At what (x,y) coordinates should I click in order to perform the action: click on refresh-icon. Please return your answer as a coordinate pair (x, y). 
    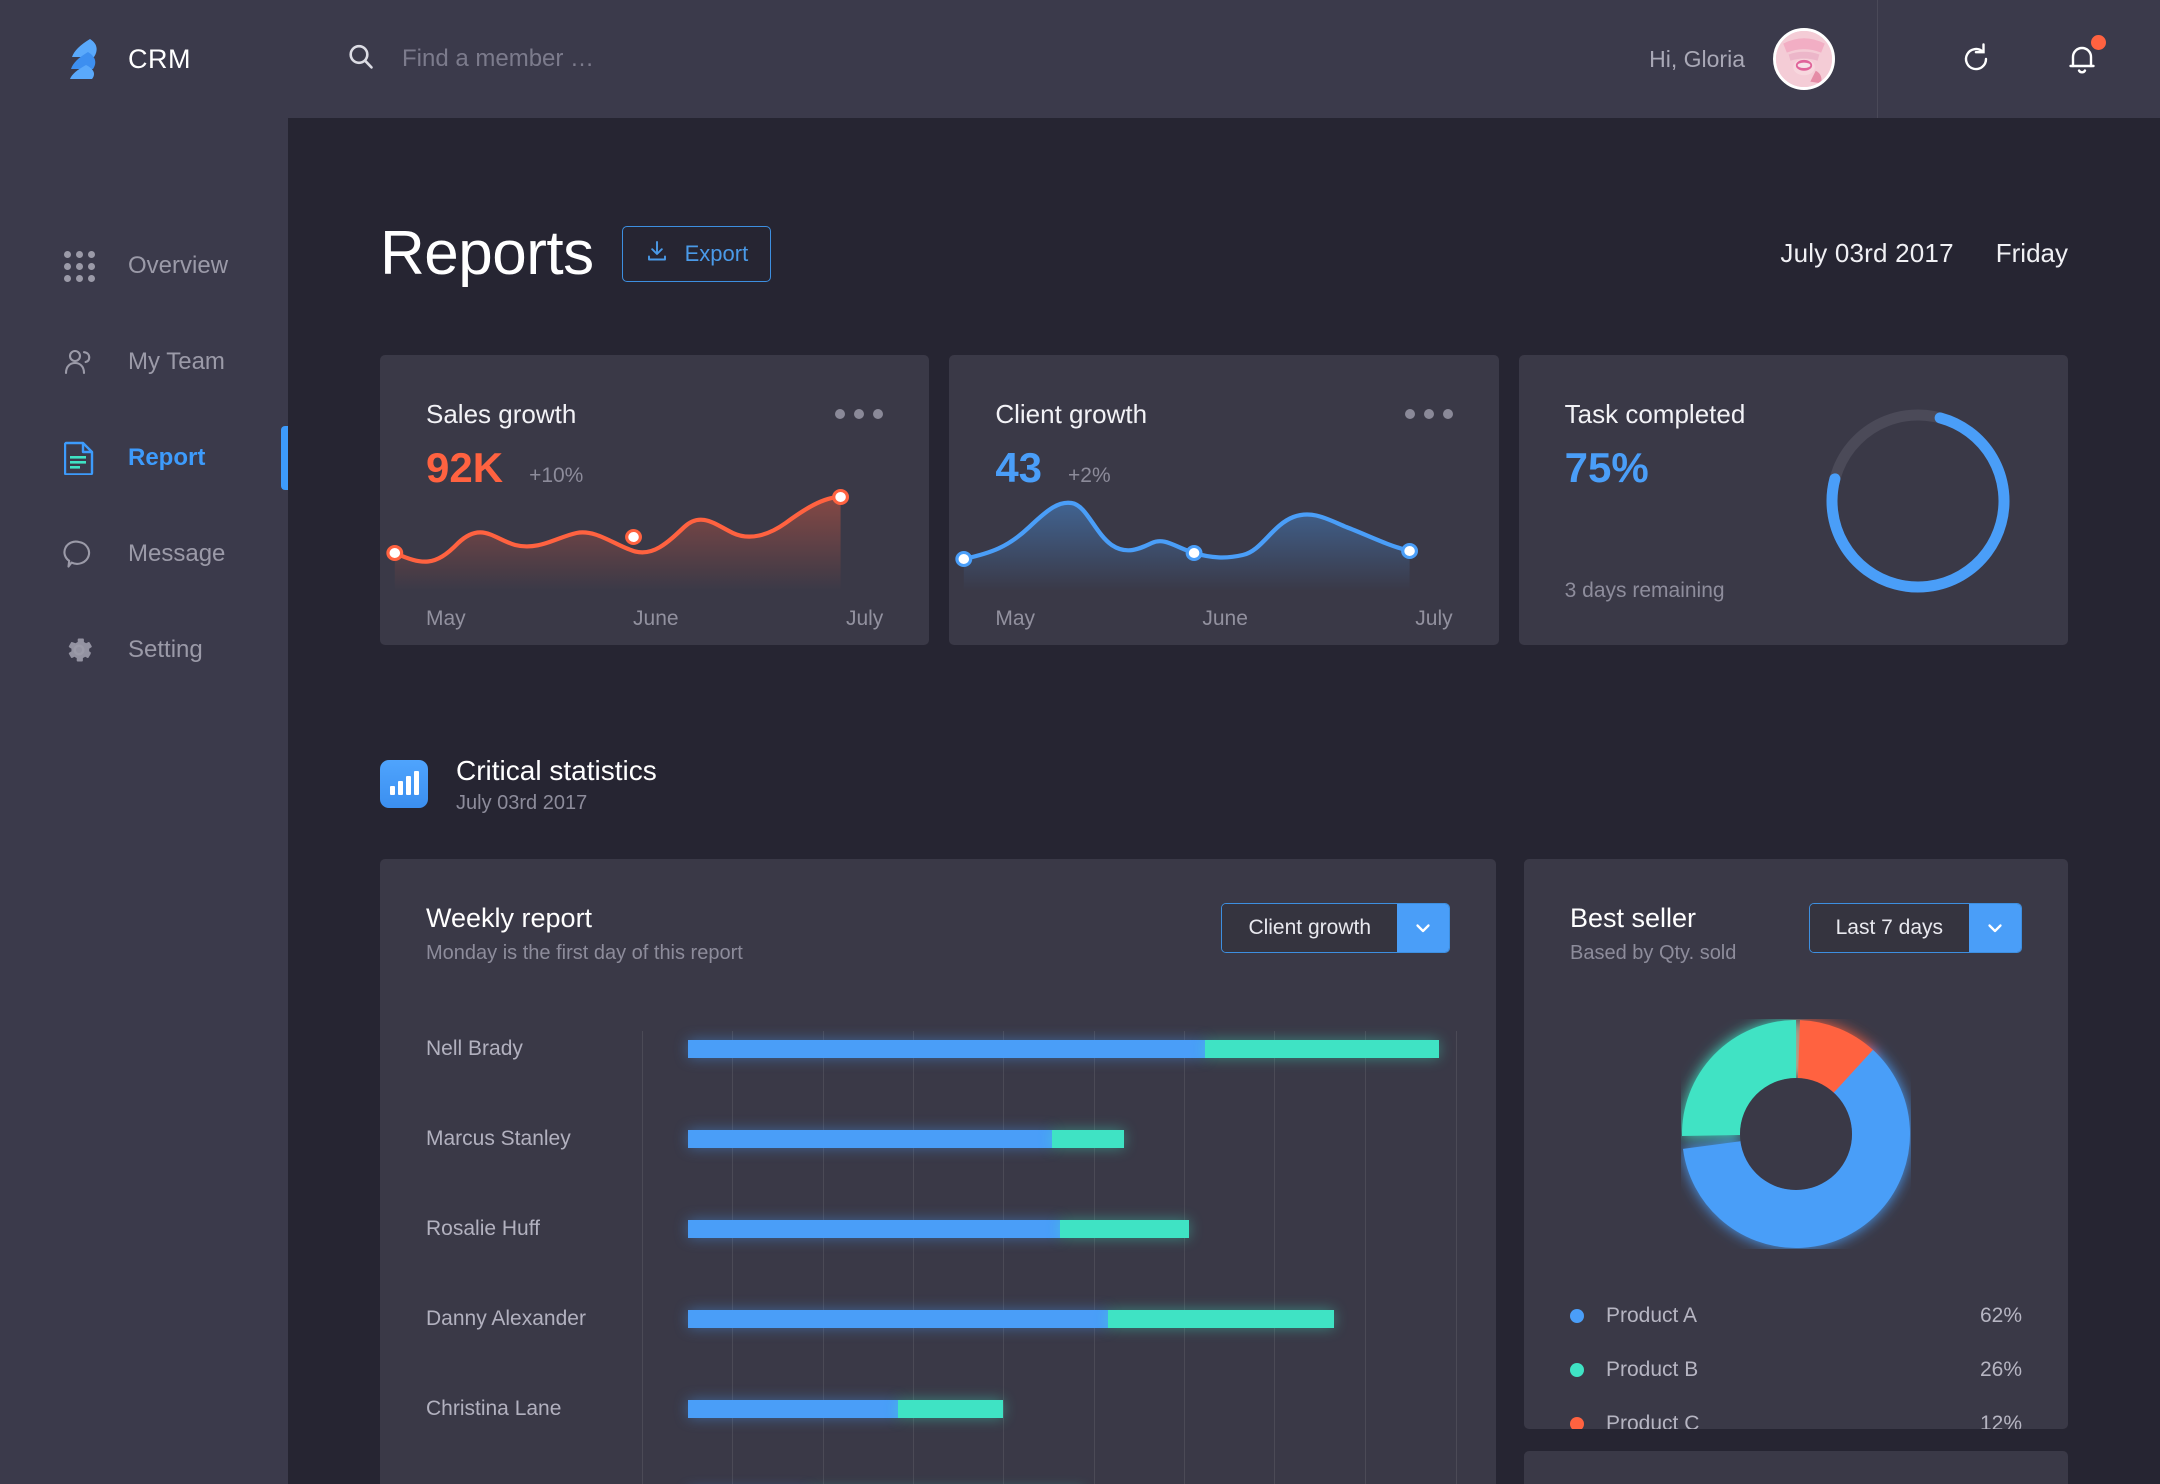
    Looking at the image, I should click on (1976, 59).